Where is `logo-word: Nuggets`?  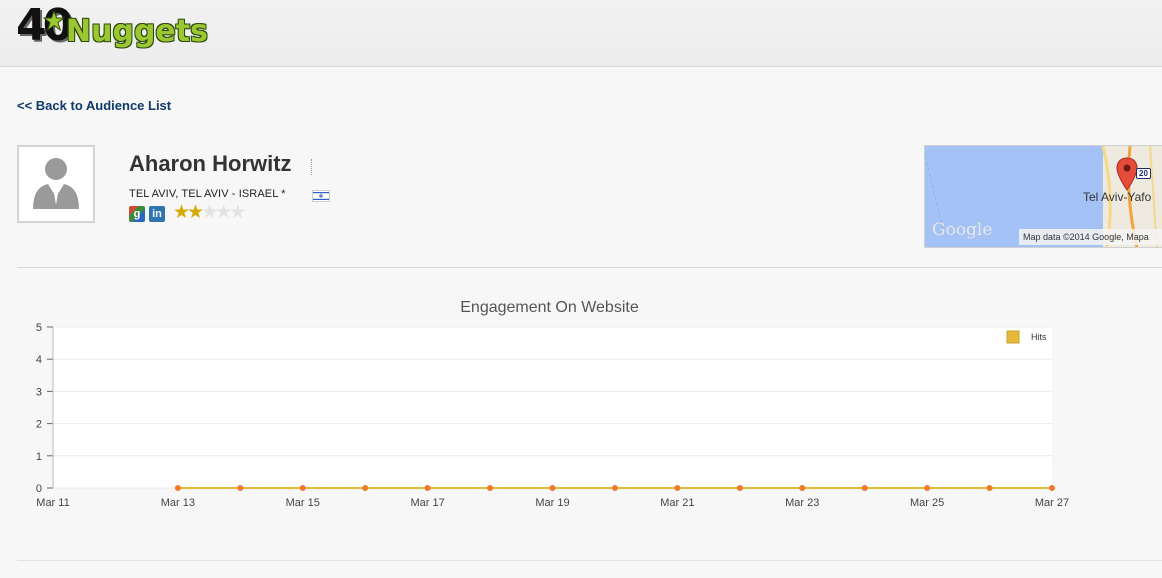 logo-word: Nuggets is located at coordinates (137, 31).